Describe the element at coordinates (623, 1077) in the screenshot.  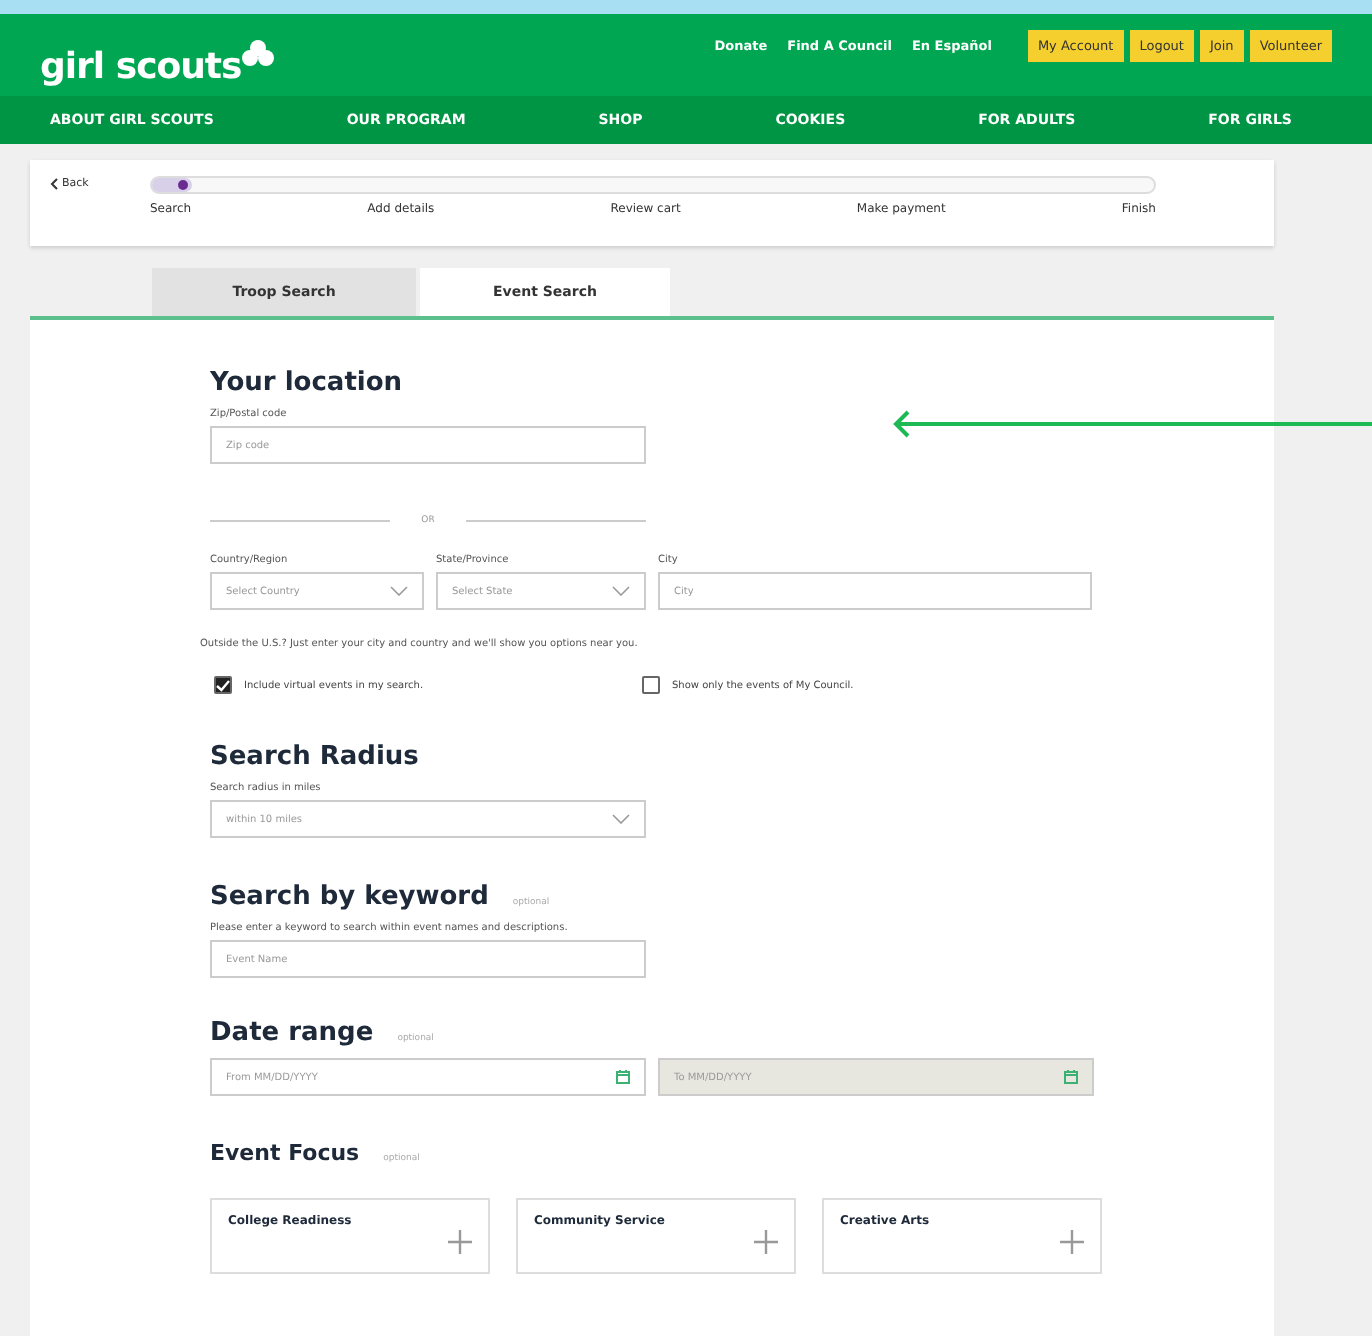
I see `calendar-icon` at that location.